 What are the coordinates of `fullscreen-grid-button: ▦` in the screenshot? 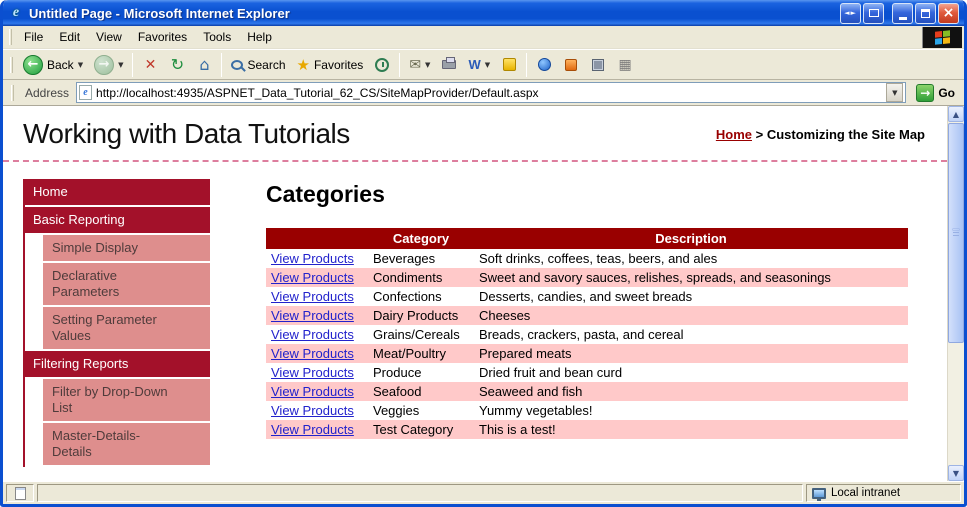 It's located at (625, 65).